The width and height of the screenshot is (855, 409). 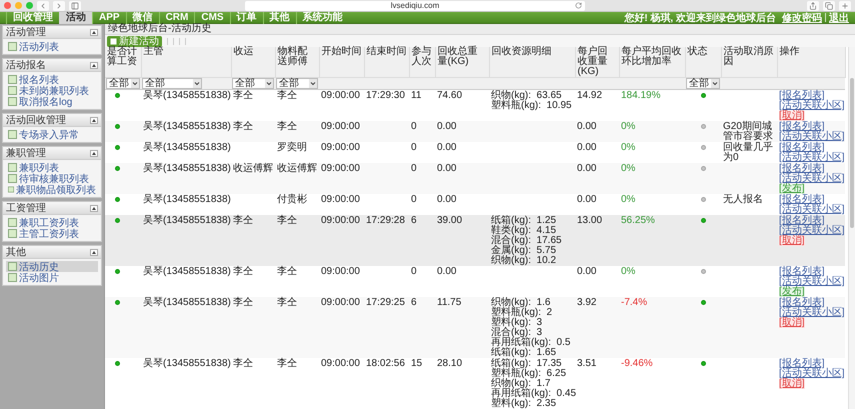 I want to click on table-cell: 收运傅辉, so click(x=253, y=178).